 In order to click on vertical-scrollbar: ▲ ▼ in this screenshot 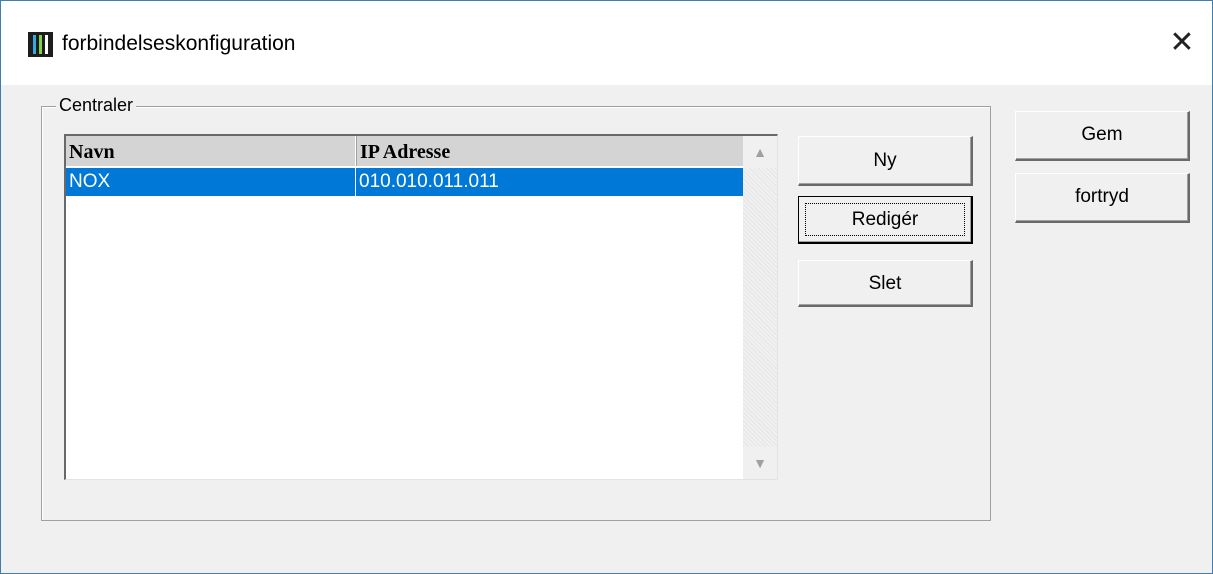, I will do `click(760, 307)`.